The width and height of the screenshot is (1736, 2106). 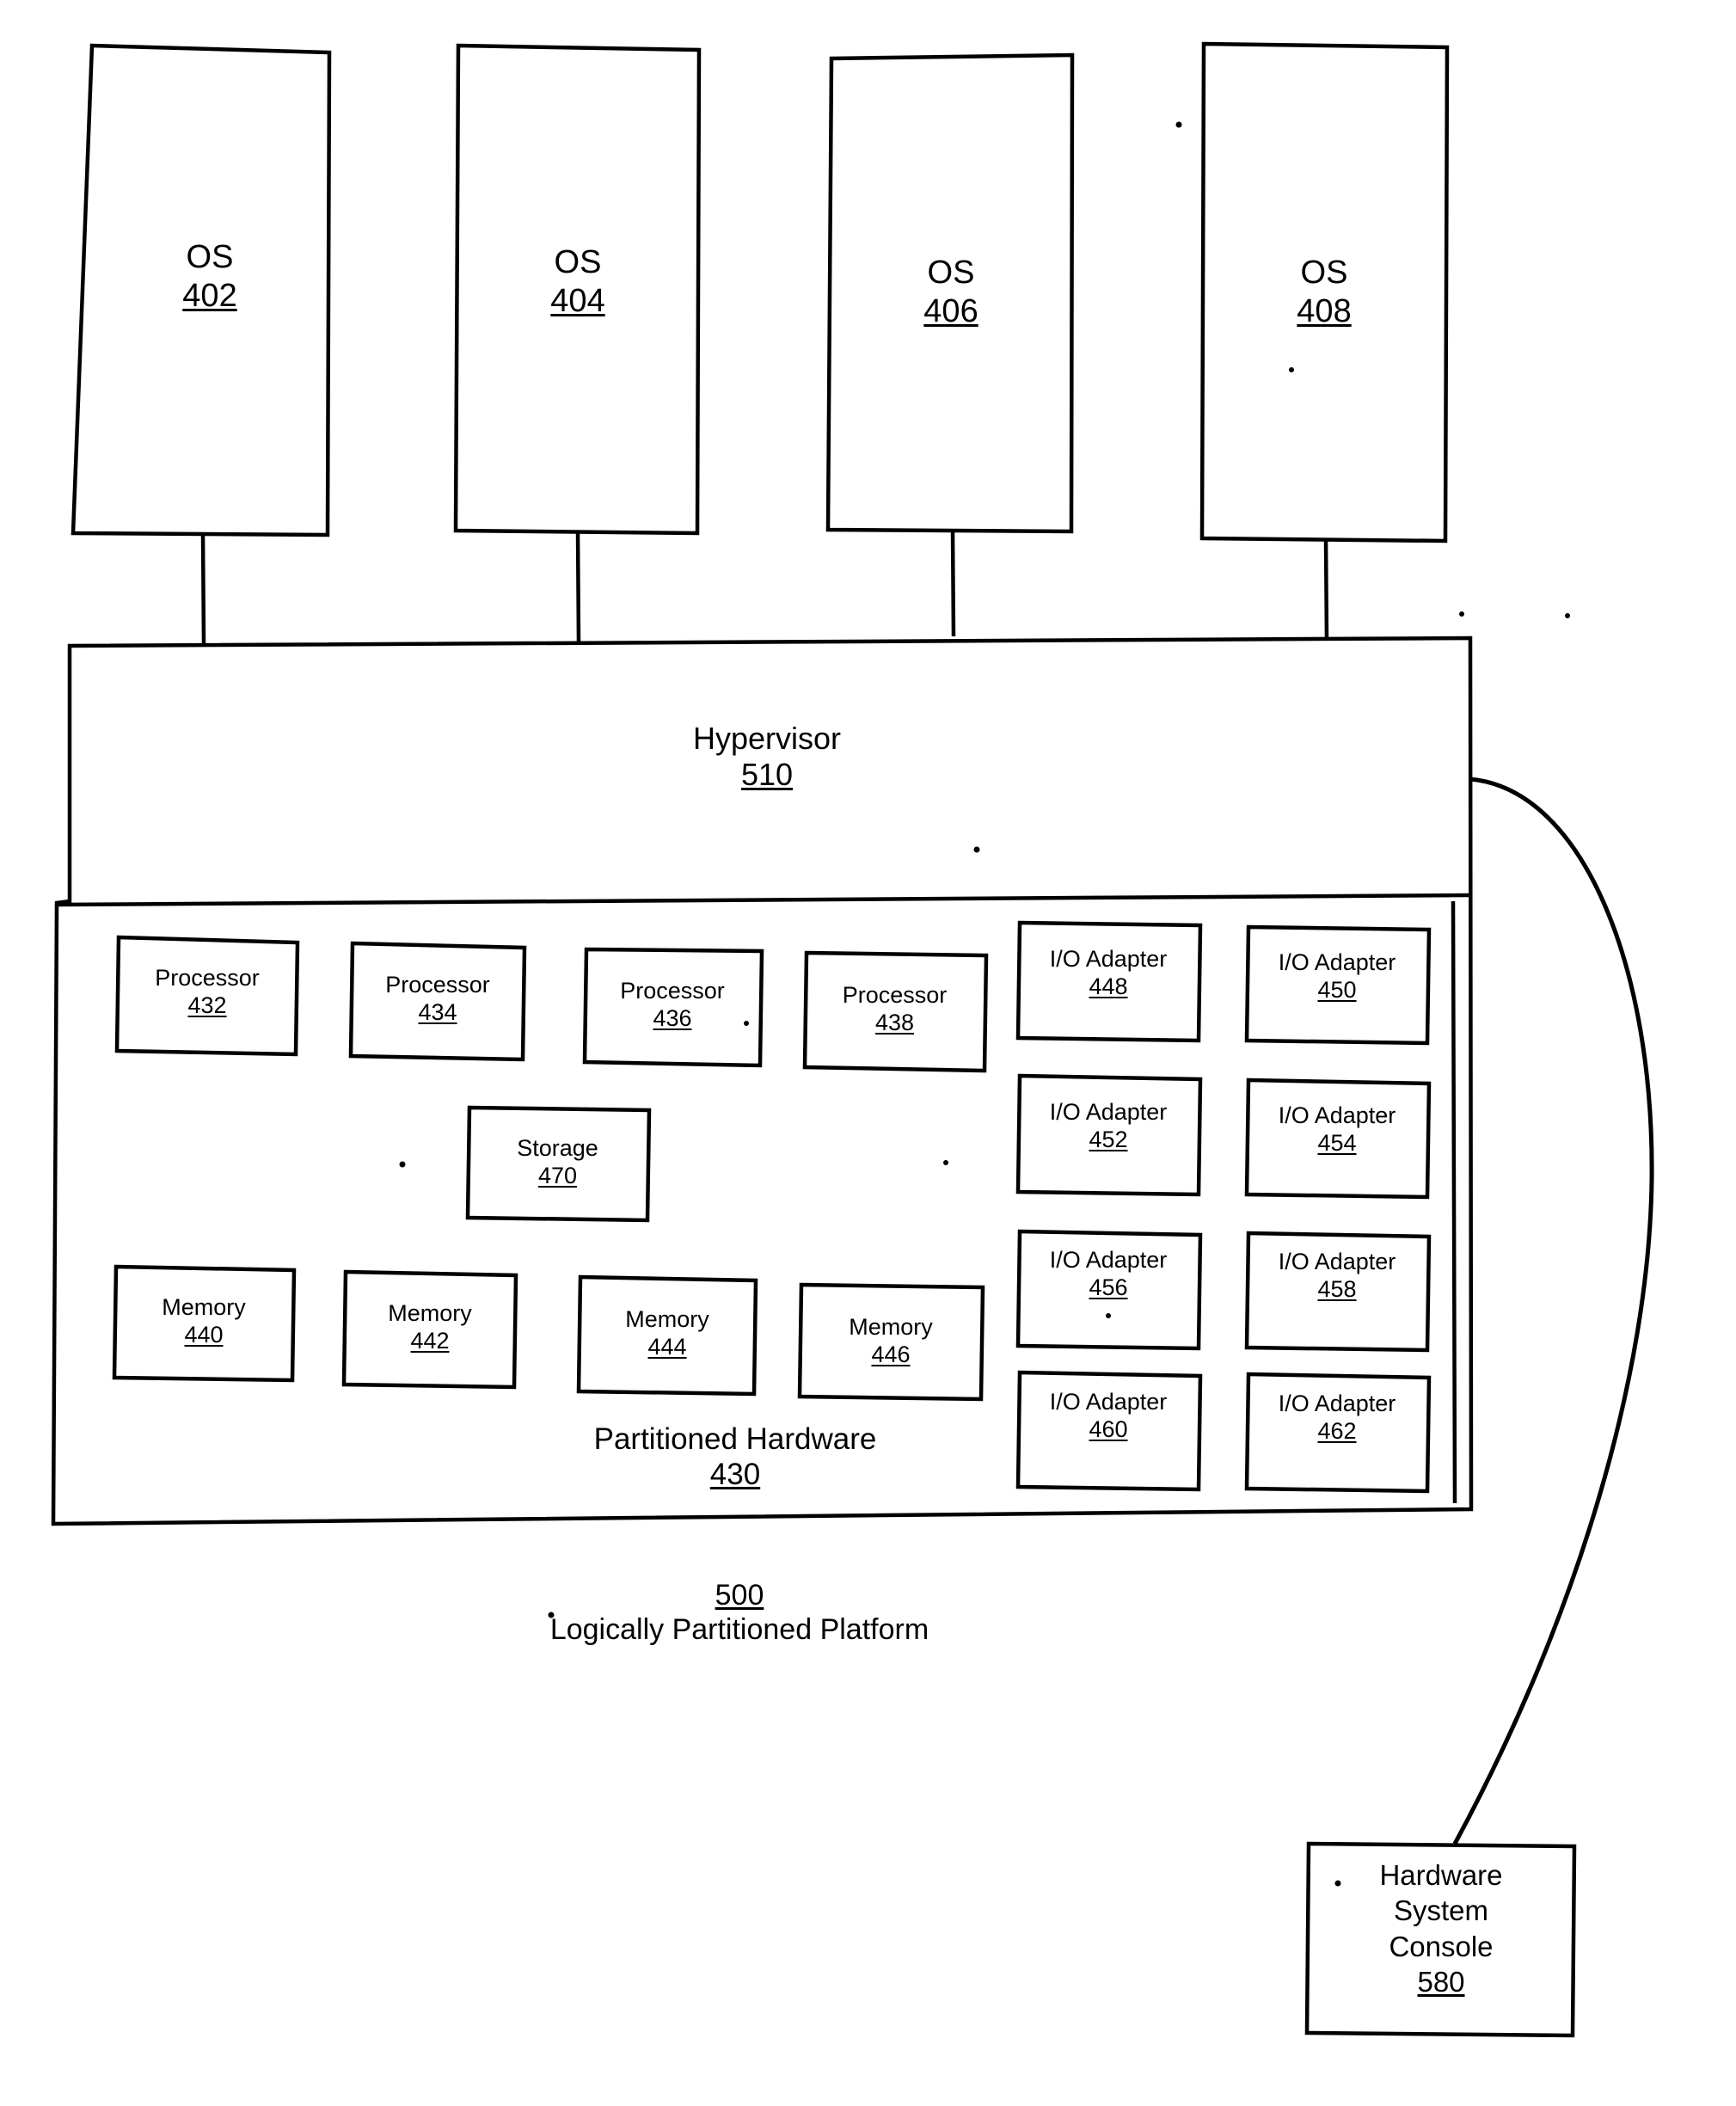 What do you see at coordinates (1553, 1311) in the screenshot?
I see `console-connector-curve` at bounding box center [1553, 1311].